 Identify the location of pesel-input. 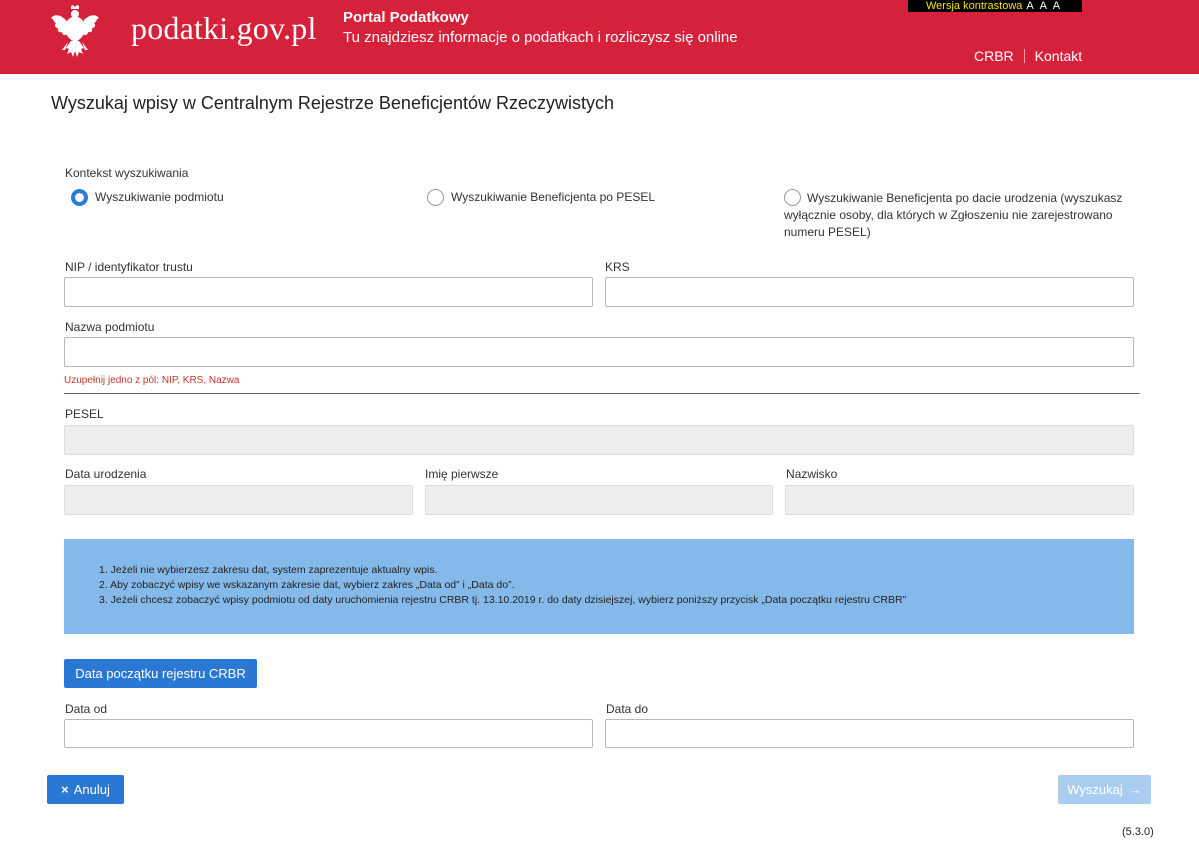
(599, 440).